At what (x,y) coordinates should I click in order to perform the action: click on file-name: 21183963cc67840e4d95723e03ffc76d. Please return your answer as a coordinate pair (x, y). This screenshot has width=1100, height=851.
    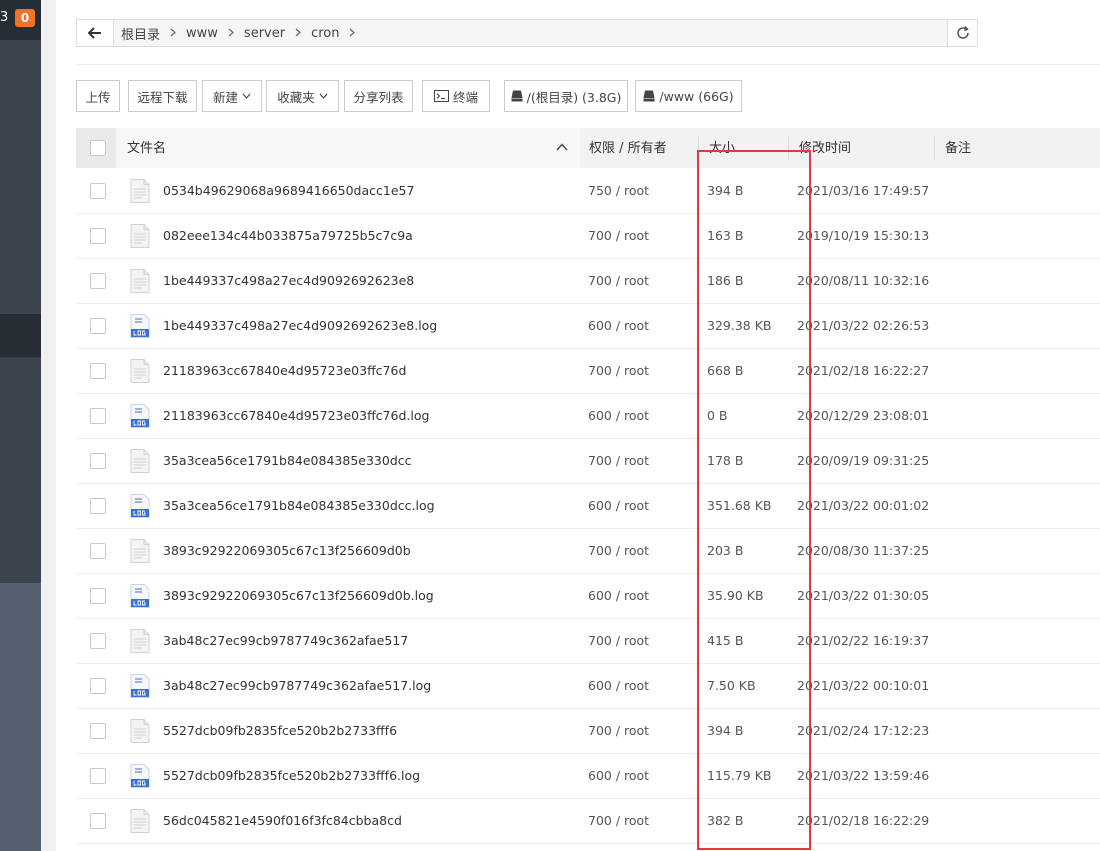
    Looking at the image, I should click on (284, 370).